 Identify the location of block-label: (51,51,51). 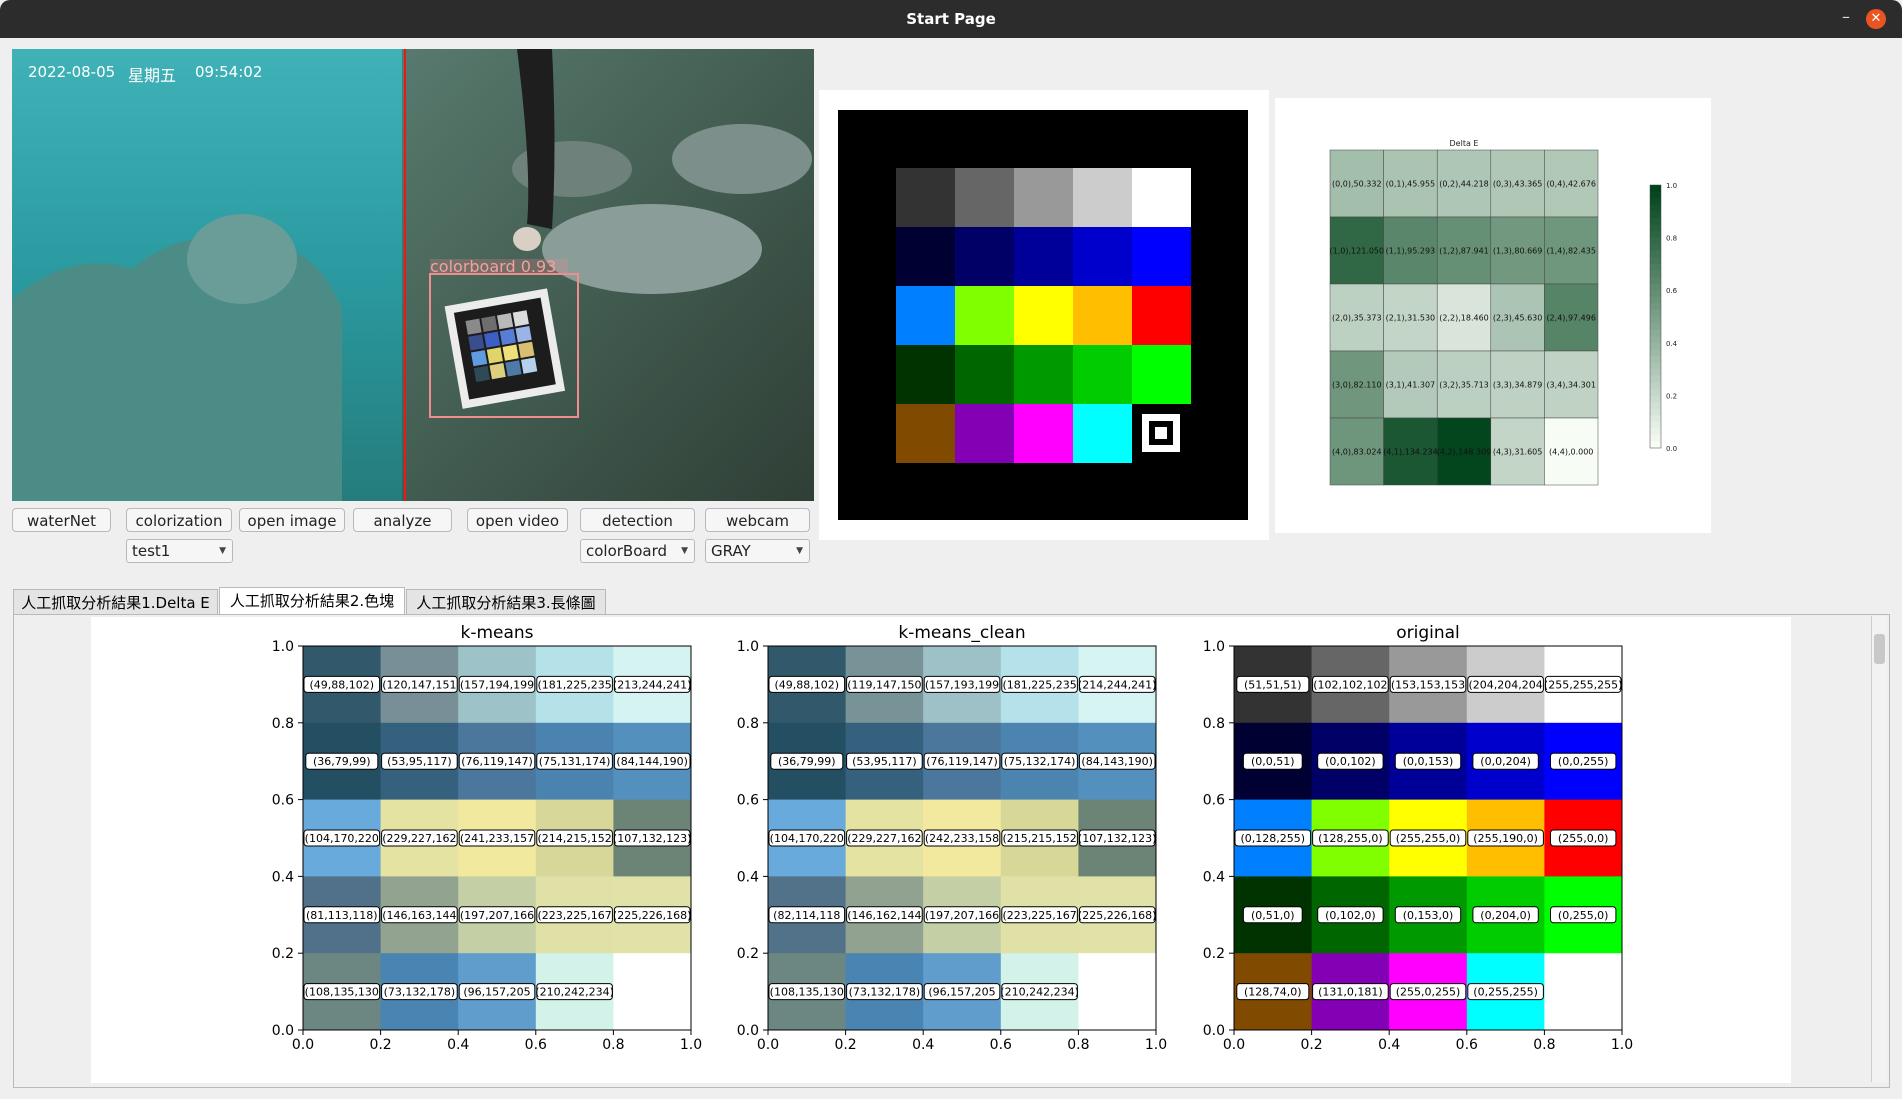
(1273, 684).